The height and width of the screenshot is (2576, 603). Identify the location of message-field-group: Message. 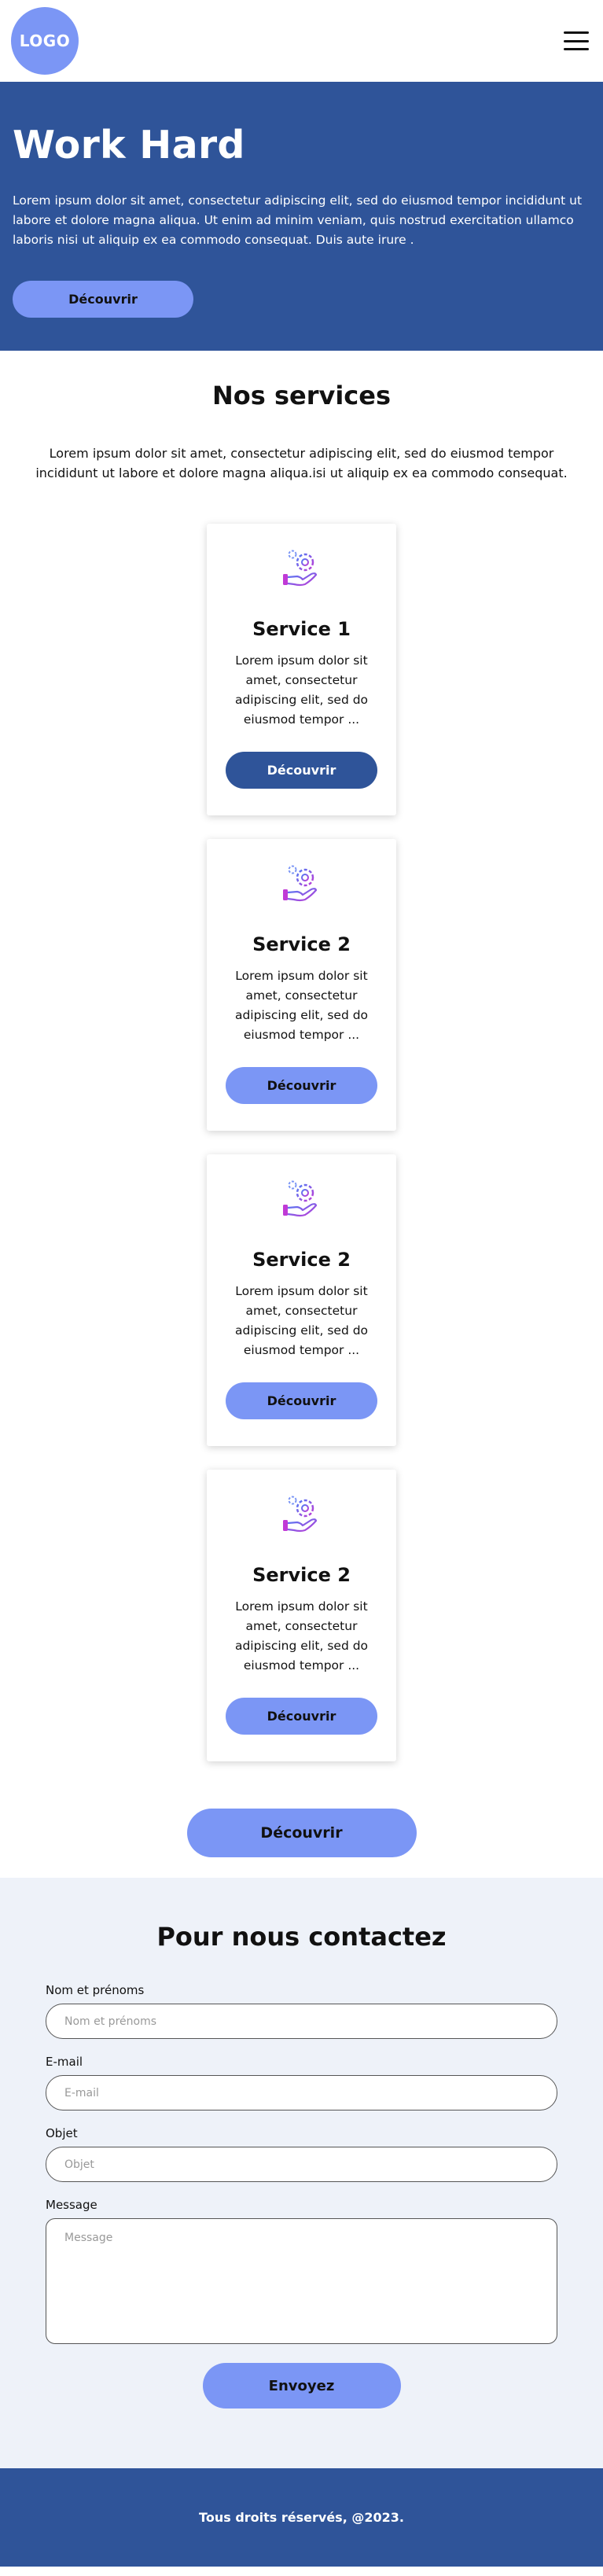
(301, 2272).